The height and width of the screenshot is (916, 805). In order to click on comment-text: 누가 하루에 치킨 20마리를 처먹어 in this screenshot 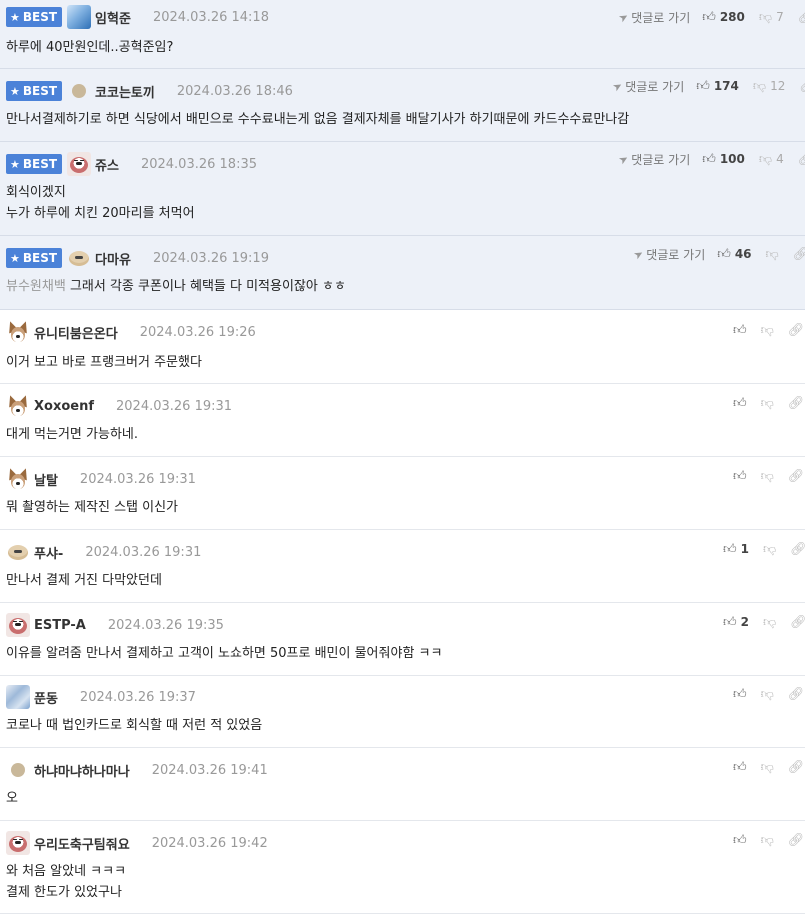, I will do `click(100, 213)`.